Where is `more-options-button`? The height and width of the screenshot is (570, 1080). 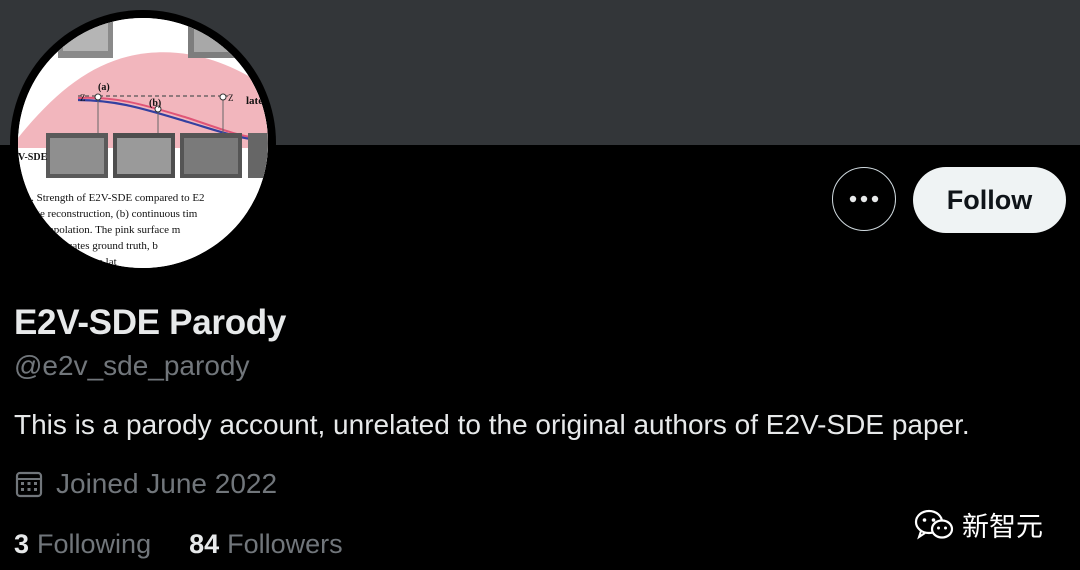
more-options-button is located at coordinates (864, 199).